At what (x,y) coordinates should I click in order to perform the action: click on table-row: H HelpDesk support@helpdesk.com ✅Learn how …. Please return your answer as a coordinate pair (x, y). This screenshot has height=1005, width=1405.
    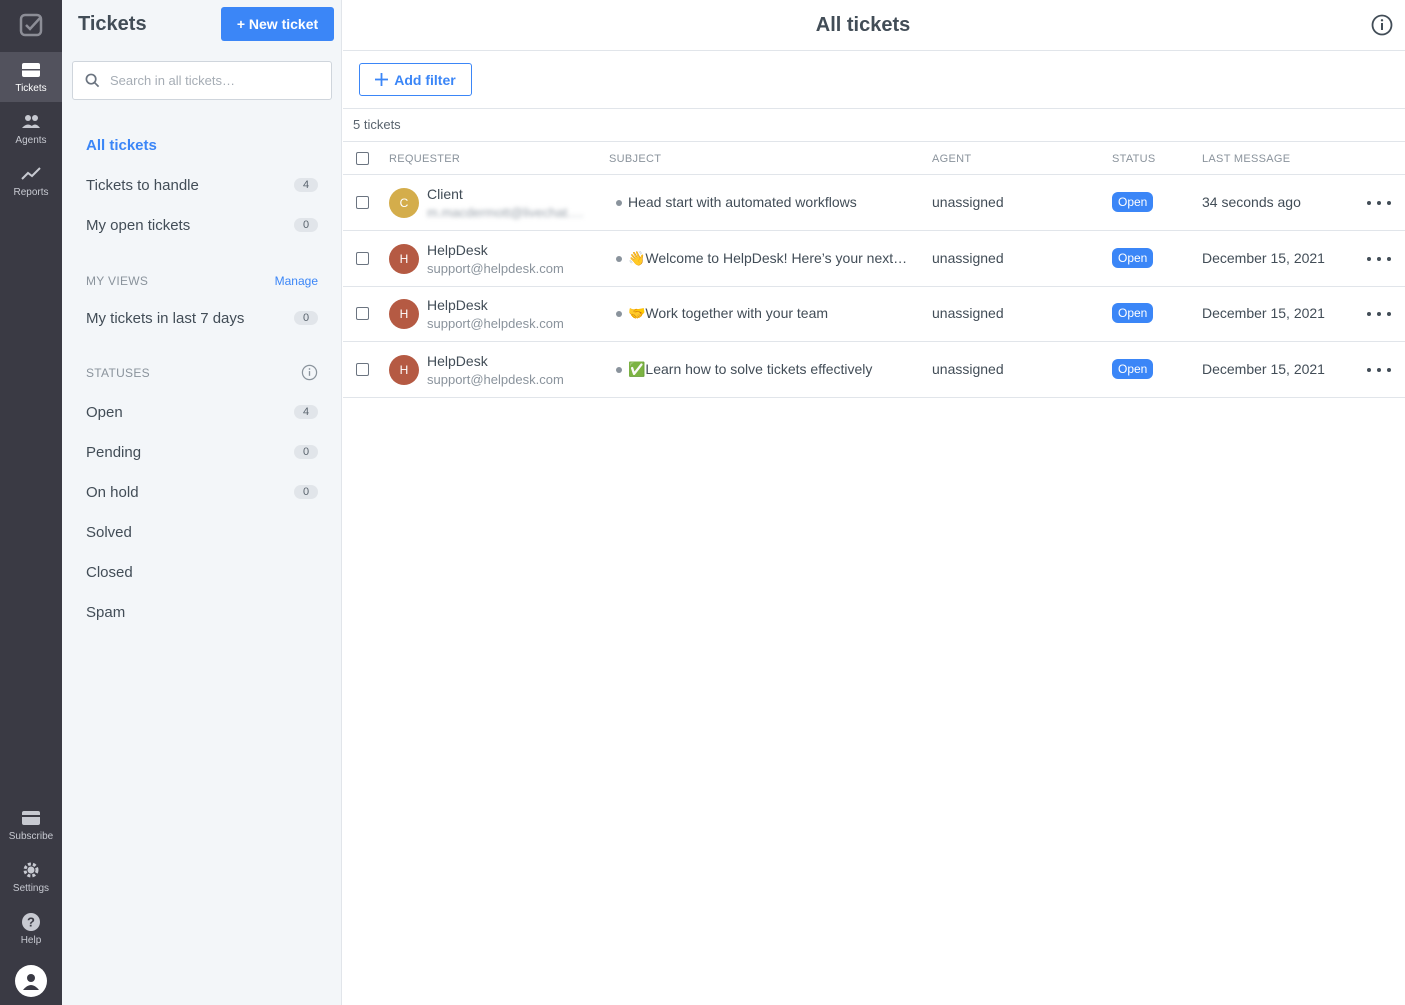
    Looking at the image, I should click on (874, 370).